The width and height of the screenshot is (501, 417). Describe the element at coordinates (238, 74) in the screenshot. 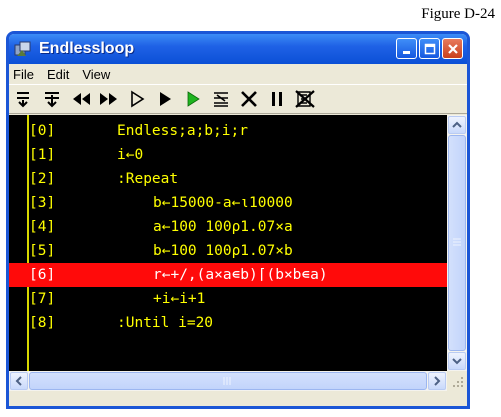

I see `menu-bar: File Edit View` at that location.